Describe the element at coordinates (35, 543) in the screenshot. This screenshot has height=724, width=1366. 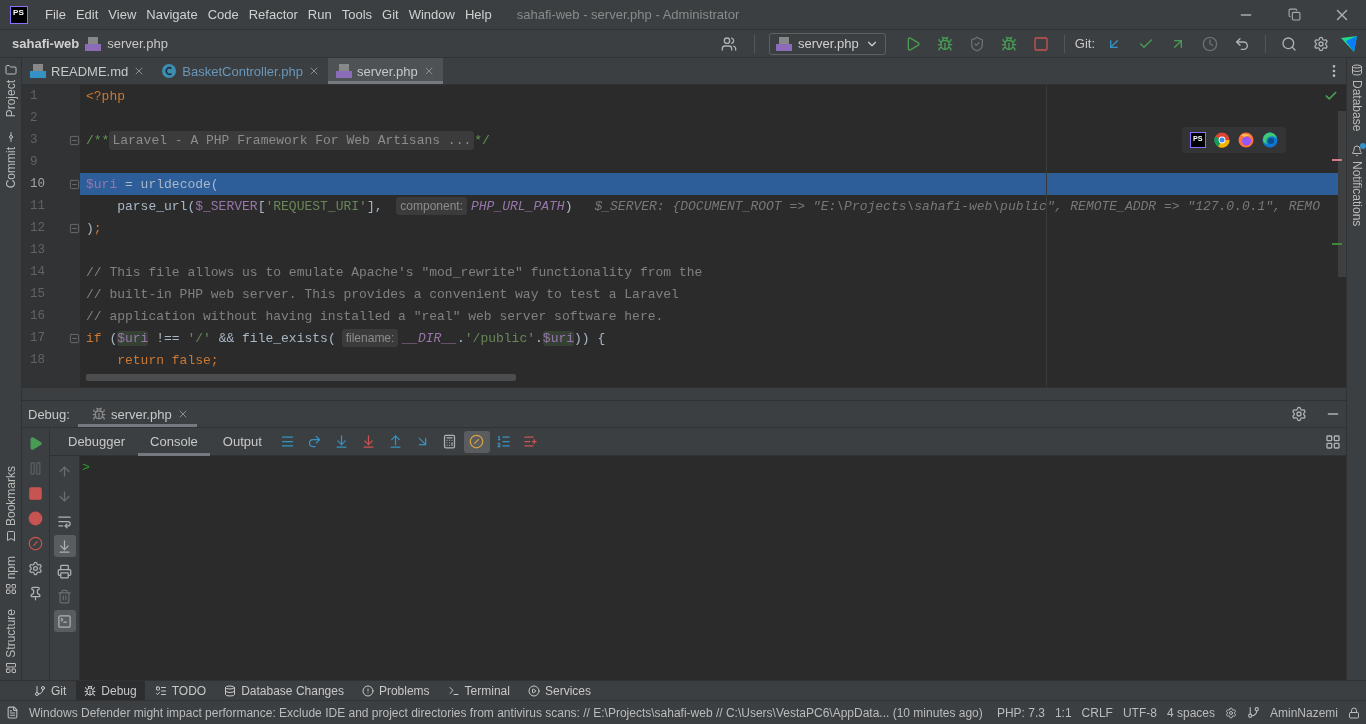
I see `mute-breakpoints-icon` at that location.